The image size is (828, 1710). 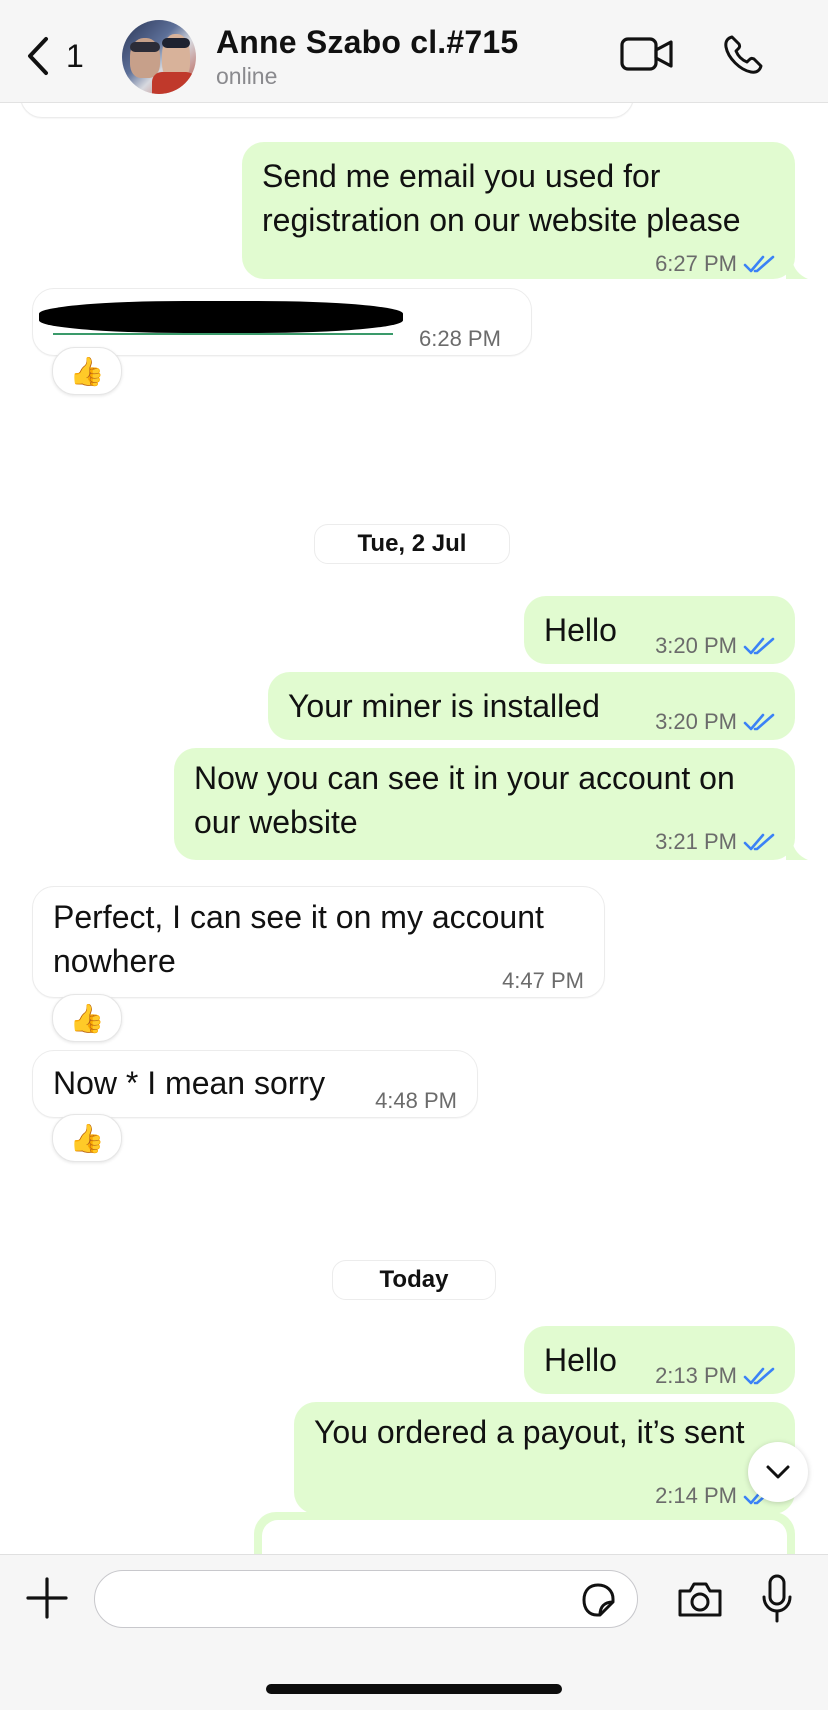 I want to click on contact-name: Anne Szabo cl.#715, so click(x=367, y=42).